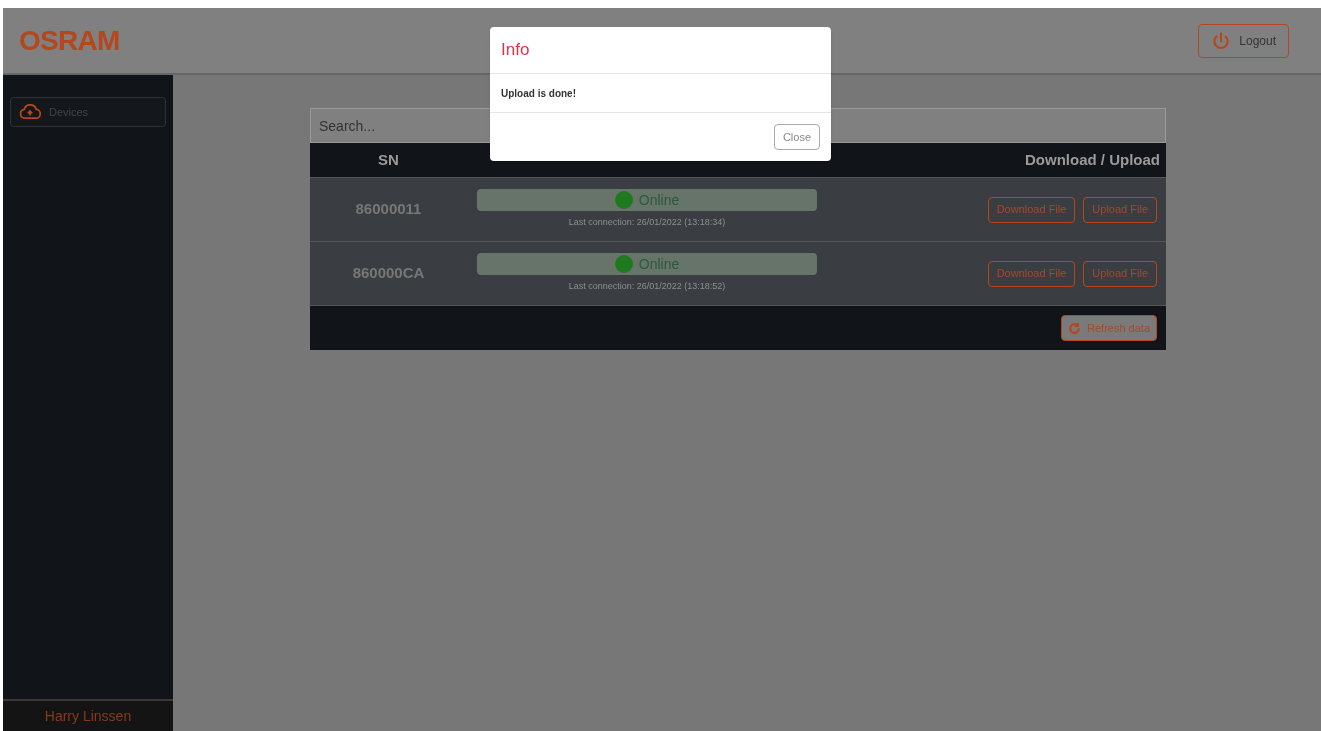 This screenshot has height=731, width=1321. Describe the element at coordinates (515, 50) in the screenshot. I see `dialog-title: Info` at that location.